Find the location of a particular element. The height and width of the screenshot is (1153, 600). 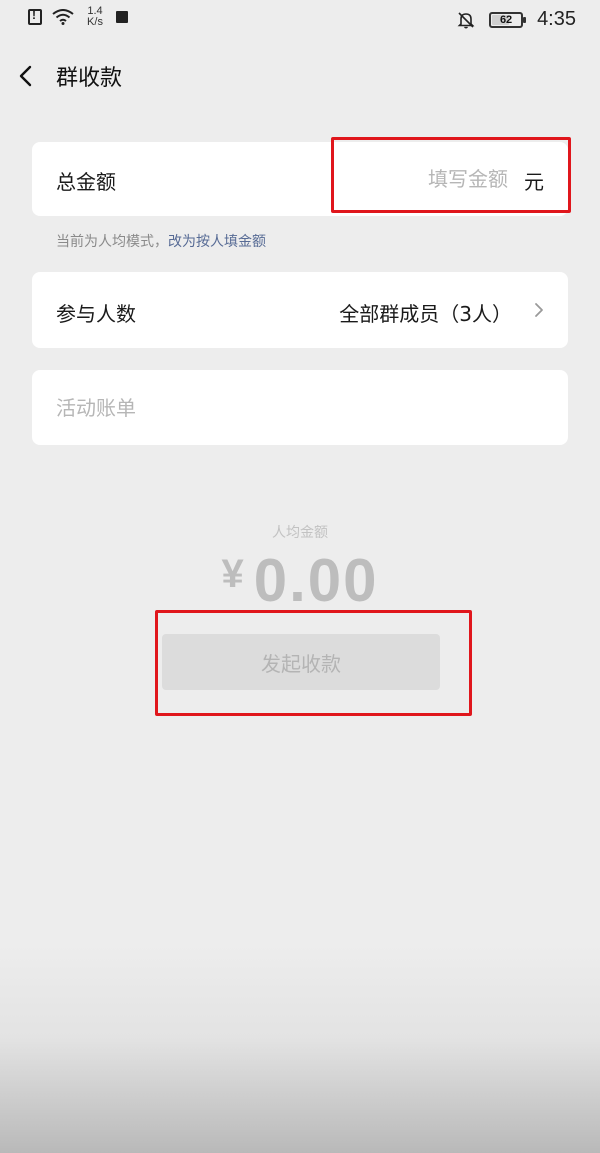

currency-unit-label: 元 is located at coordinates (534, 182).